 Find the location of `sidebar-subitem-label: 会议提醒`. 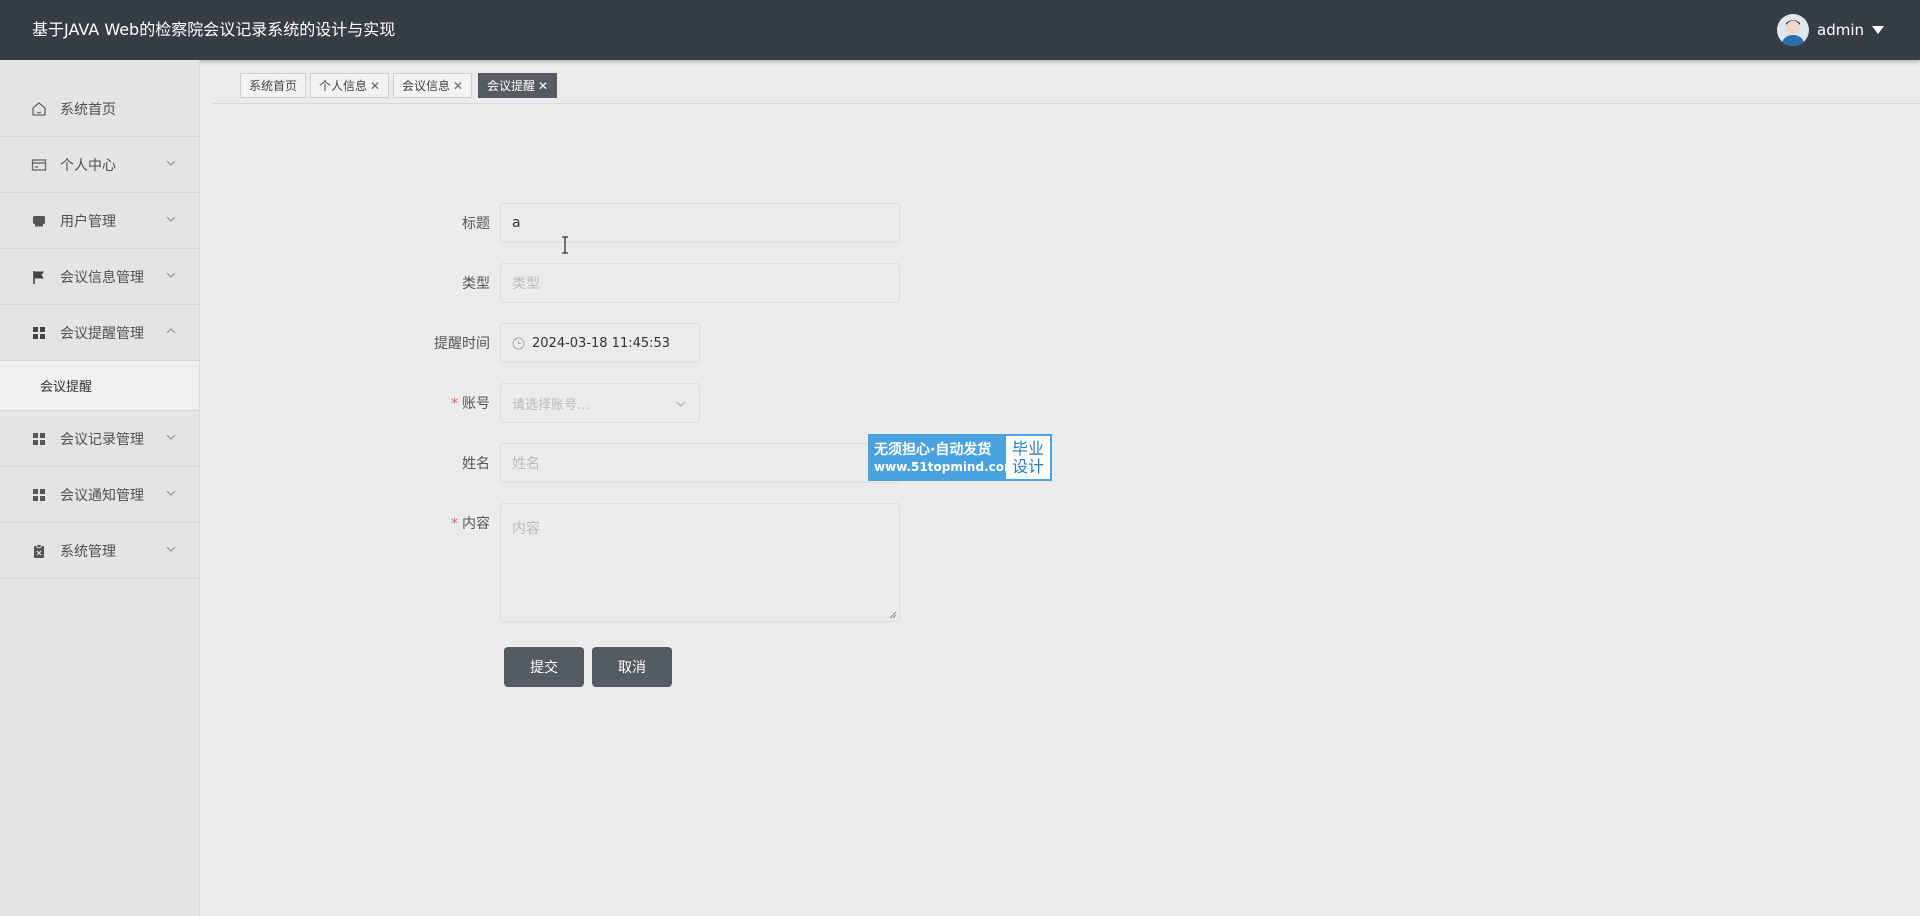

sidebar-subitem-label: 会议提醒 is located at coordinates (66, 387).